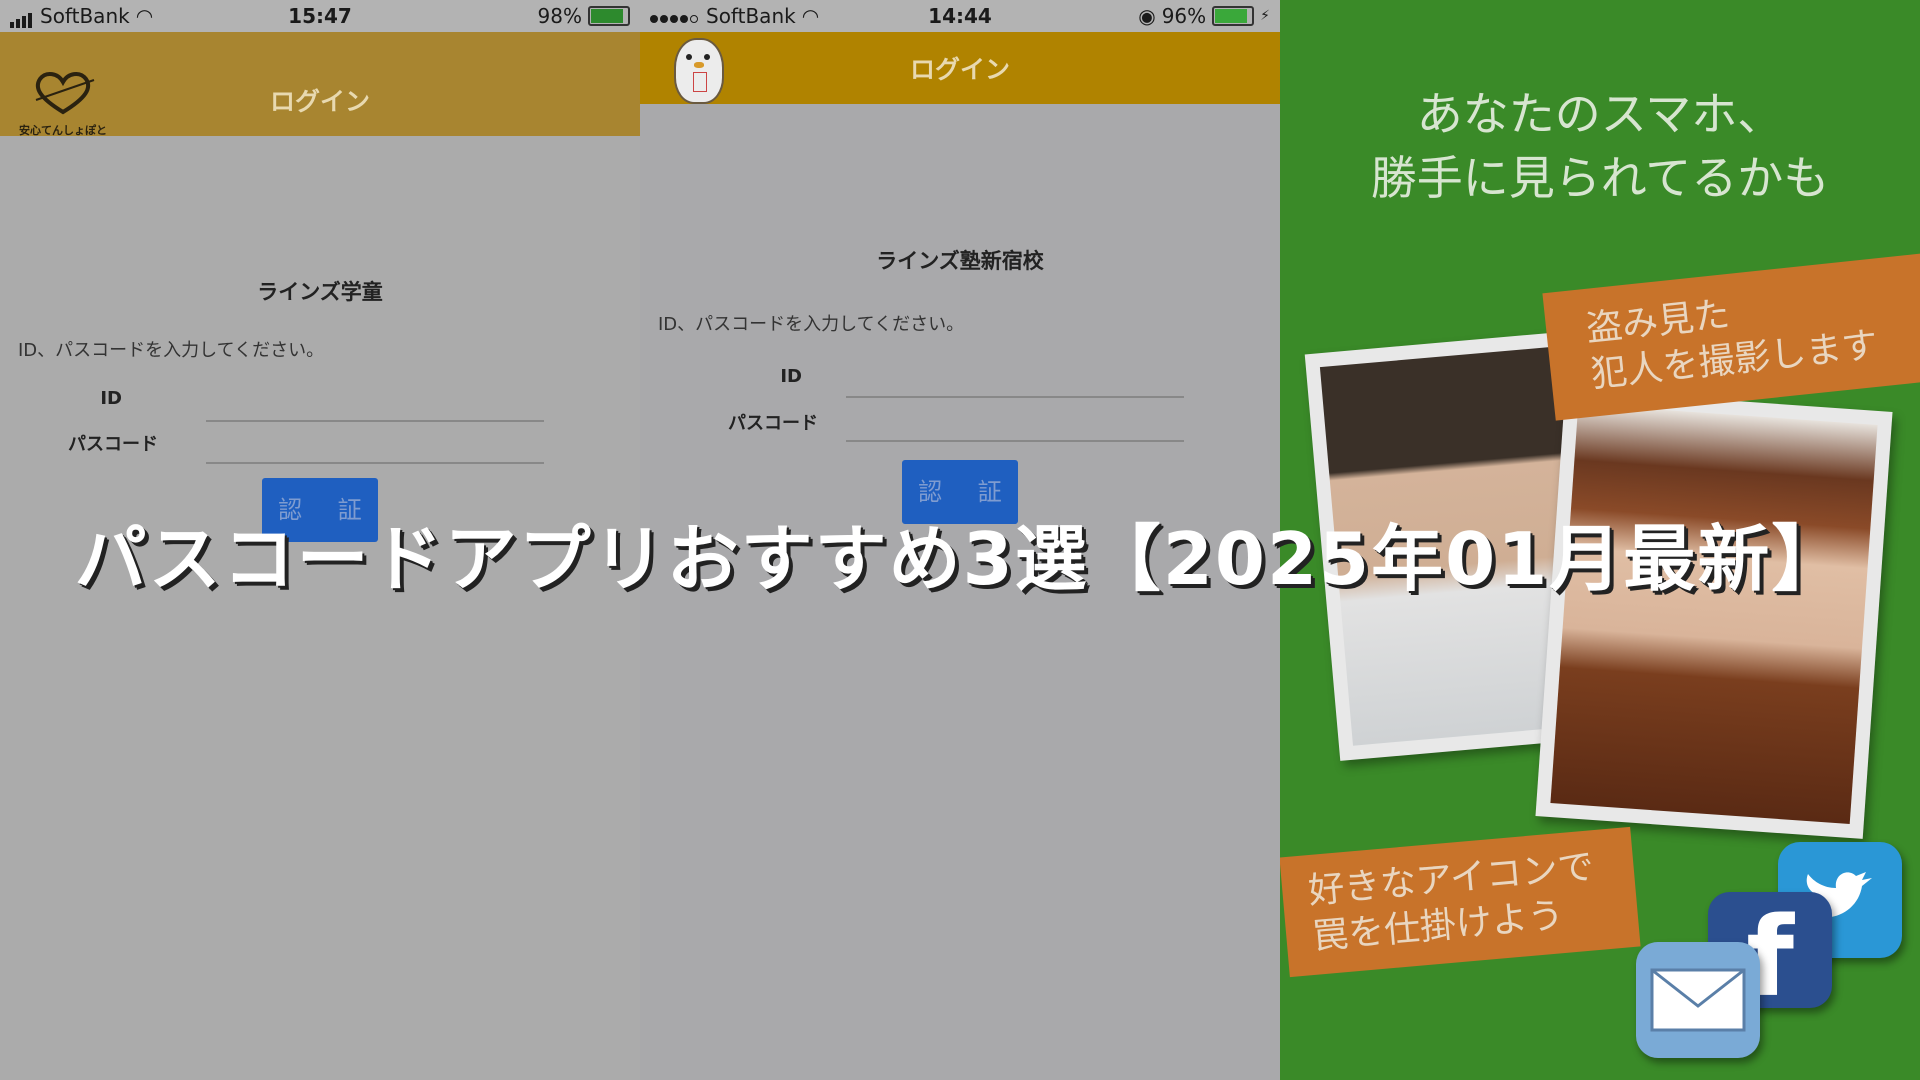  I want to click on app-header: ログイン, so click(960, 68).